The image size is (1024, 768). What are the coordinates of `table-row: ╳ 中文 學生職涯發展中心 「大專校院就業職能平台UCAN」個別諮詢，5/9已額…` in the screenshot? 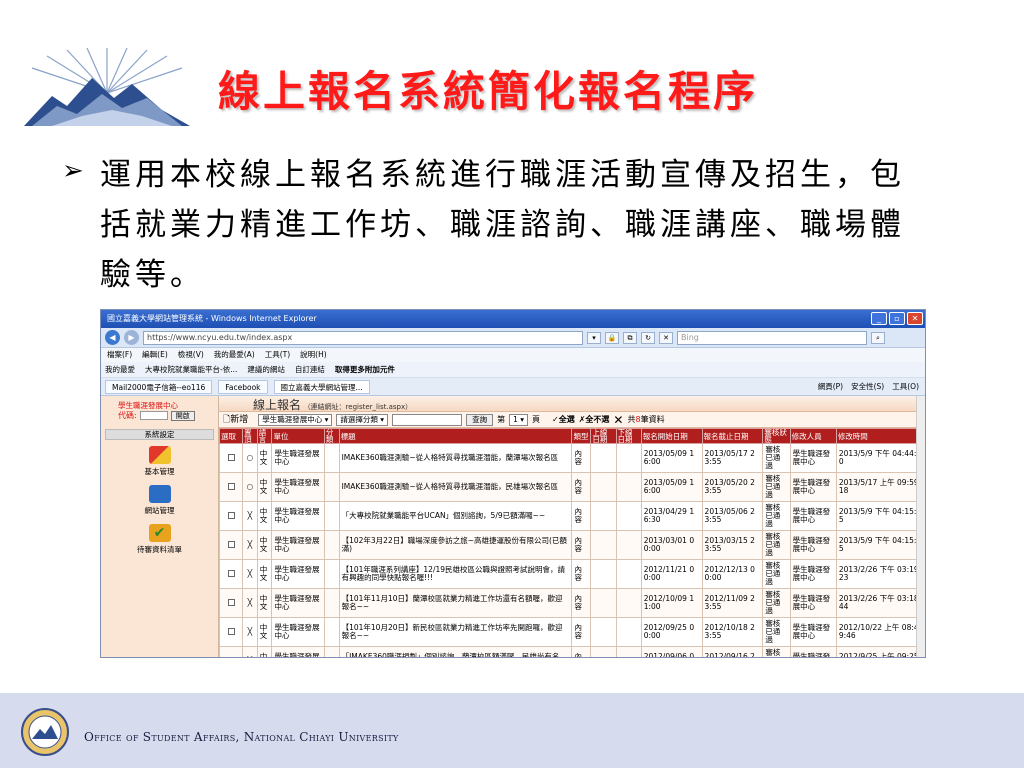 It's located at (572, 516).